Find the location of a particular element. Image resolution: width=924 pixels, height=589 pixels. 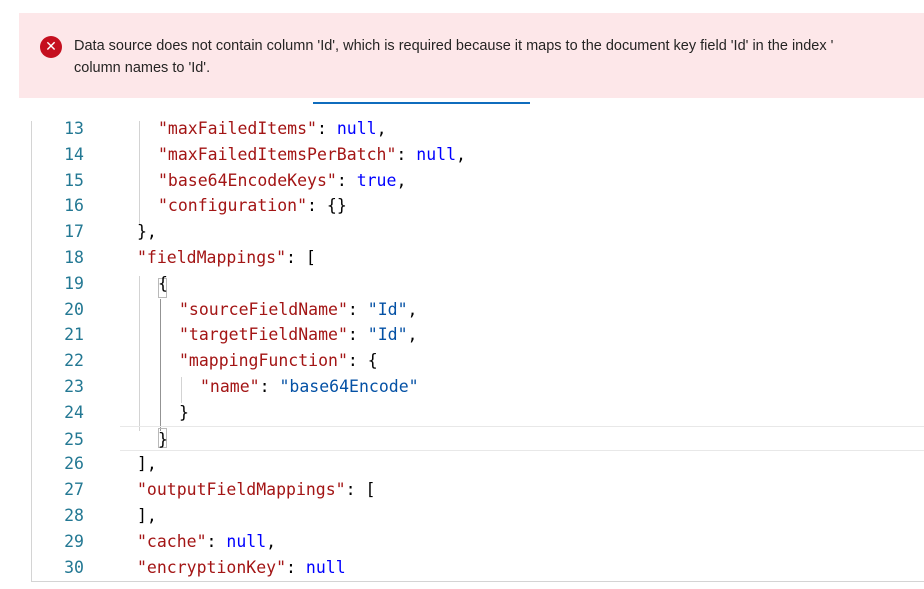

code-line: 21 "targetFieldName": "Id", is located at coordinates (478, 335).